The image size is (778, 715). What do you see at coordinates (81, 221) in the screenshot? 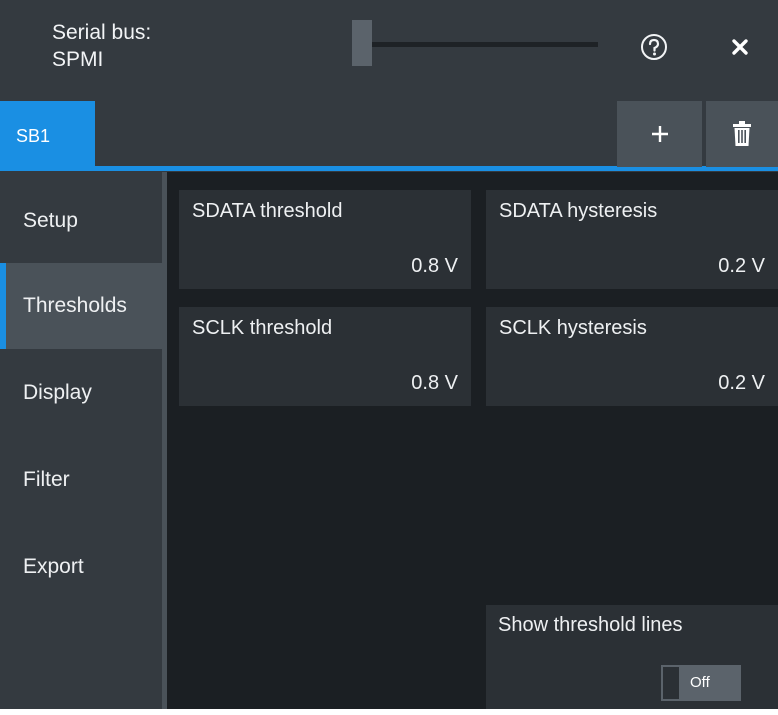
I see `sidebar-item-setup: Setup` at bounding box center [81, 221].